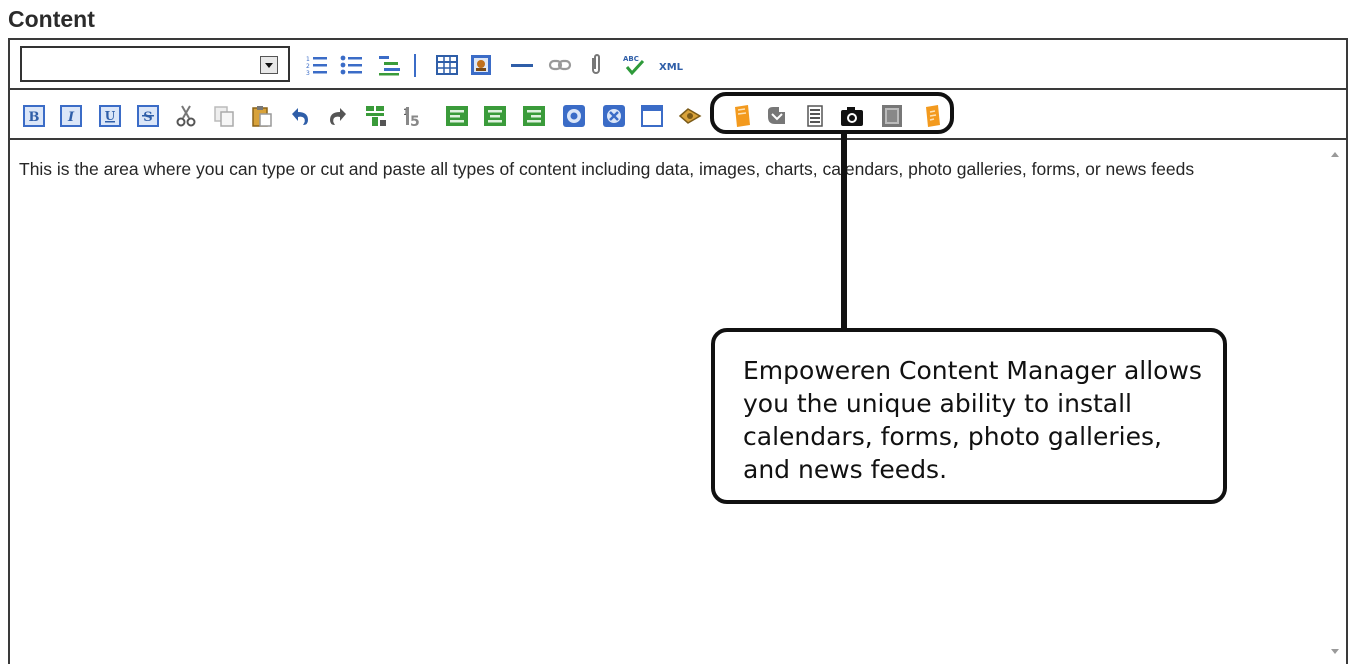 This screenshot has height=664, width=1351. I want to click on insert-object-icon, so click(574, 116).